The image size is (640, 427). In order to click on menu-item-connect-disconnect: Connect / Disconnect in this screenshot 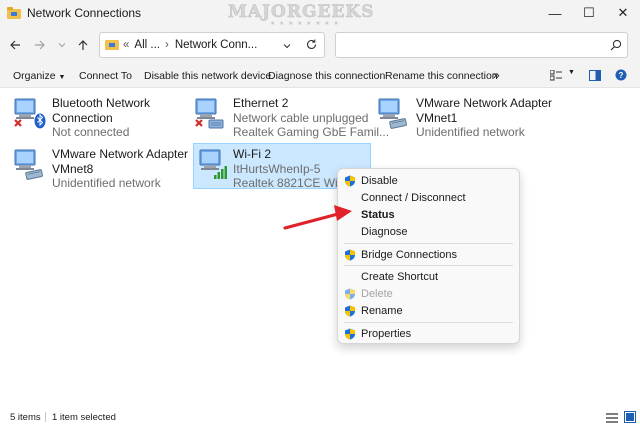, I will do `click(428, 197)`.